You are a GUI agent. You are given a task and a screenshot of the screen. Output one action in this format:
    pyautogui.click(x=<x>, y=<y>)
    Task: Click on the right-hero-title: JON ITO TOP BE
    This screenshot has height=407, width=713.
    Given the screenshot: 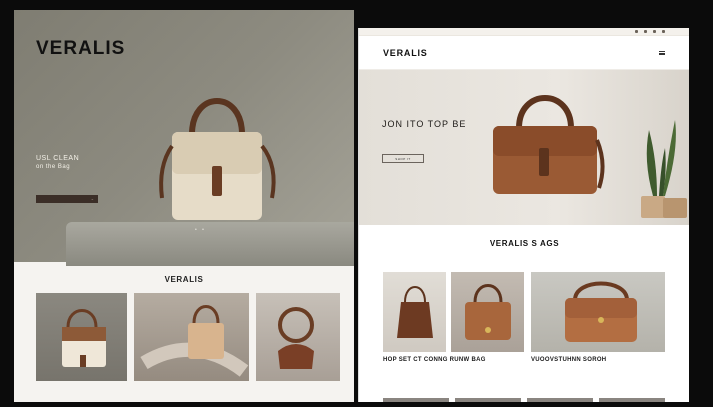 What is the action you would take?
    pyautogui.click(x=424, y=124)
    